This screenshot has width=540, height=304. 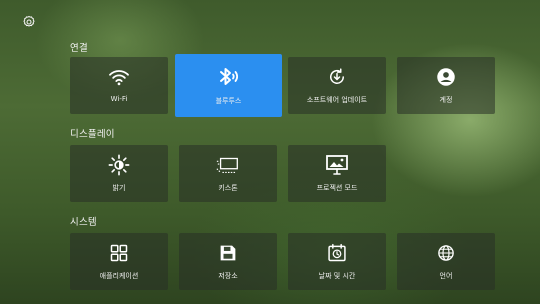 I want to click on section-title-system: 시스템, so click(x=83, y=222).